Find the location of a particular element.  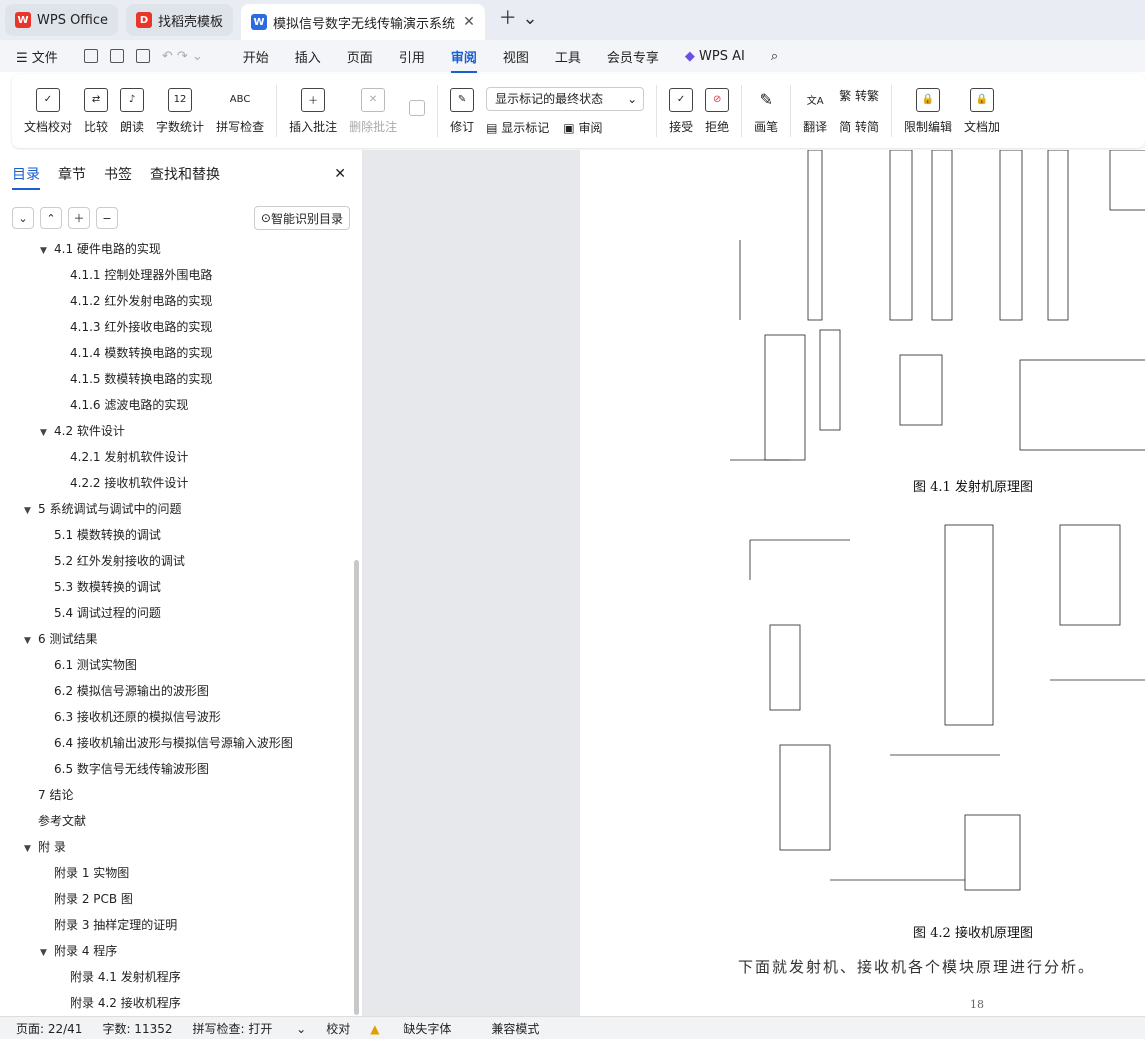

toc-item-label: 6 测试结果 is located at coordinates (68, 639).